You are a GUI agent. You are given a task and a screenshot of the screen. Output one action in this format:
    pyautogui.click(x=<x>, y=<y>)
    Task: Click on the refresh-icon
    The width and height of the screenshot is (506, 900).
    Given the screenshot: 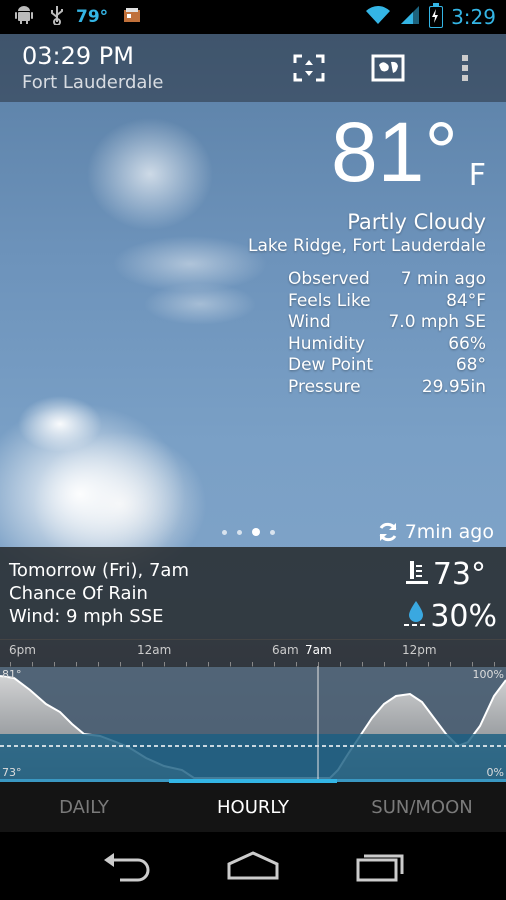 What is the action you would take?
    pyautogui.click(x=388, y=532)
    